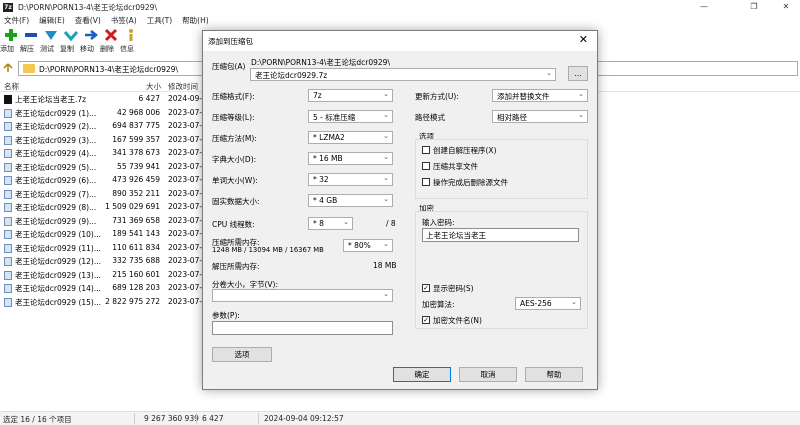 The image size is (800, 425). What do you see at coordinates (136, 139) in the screenshot?
I see `file-size: 167 599 357` at bounding box center [136, 139].